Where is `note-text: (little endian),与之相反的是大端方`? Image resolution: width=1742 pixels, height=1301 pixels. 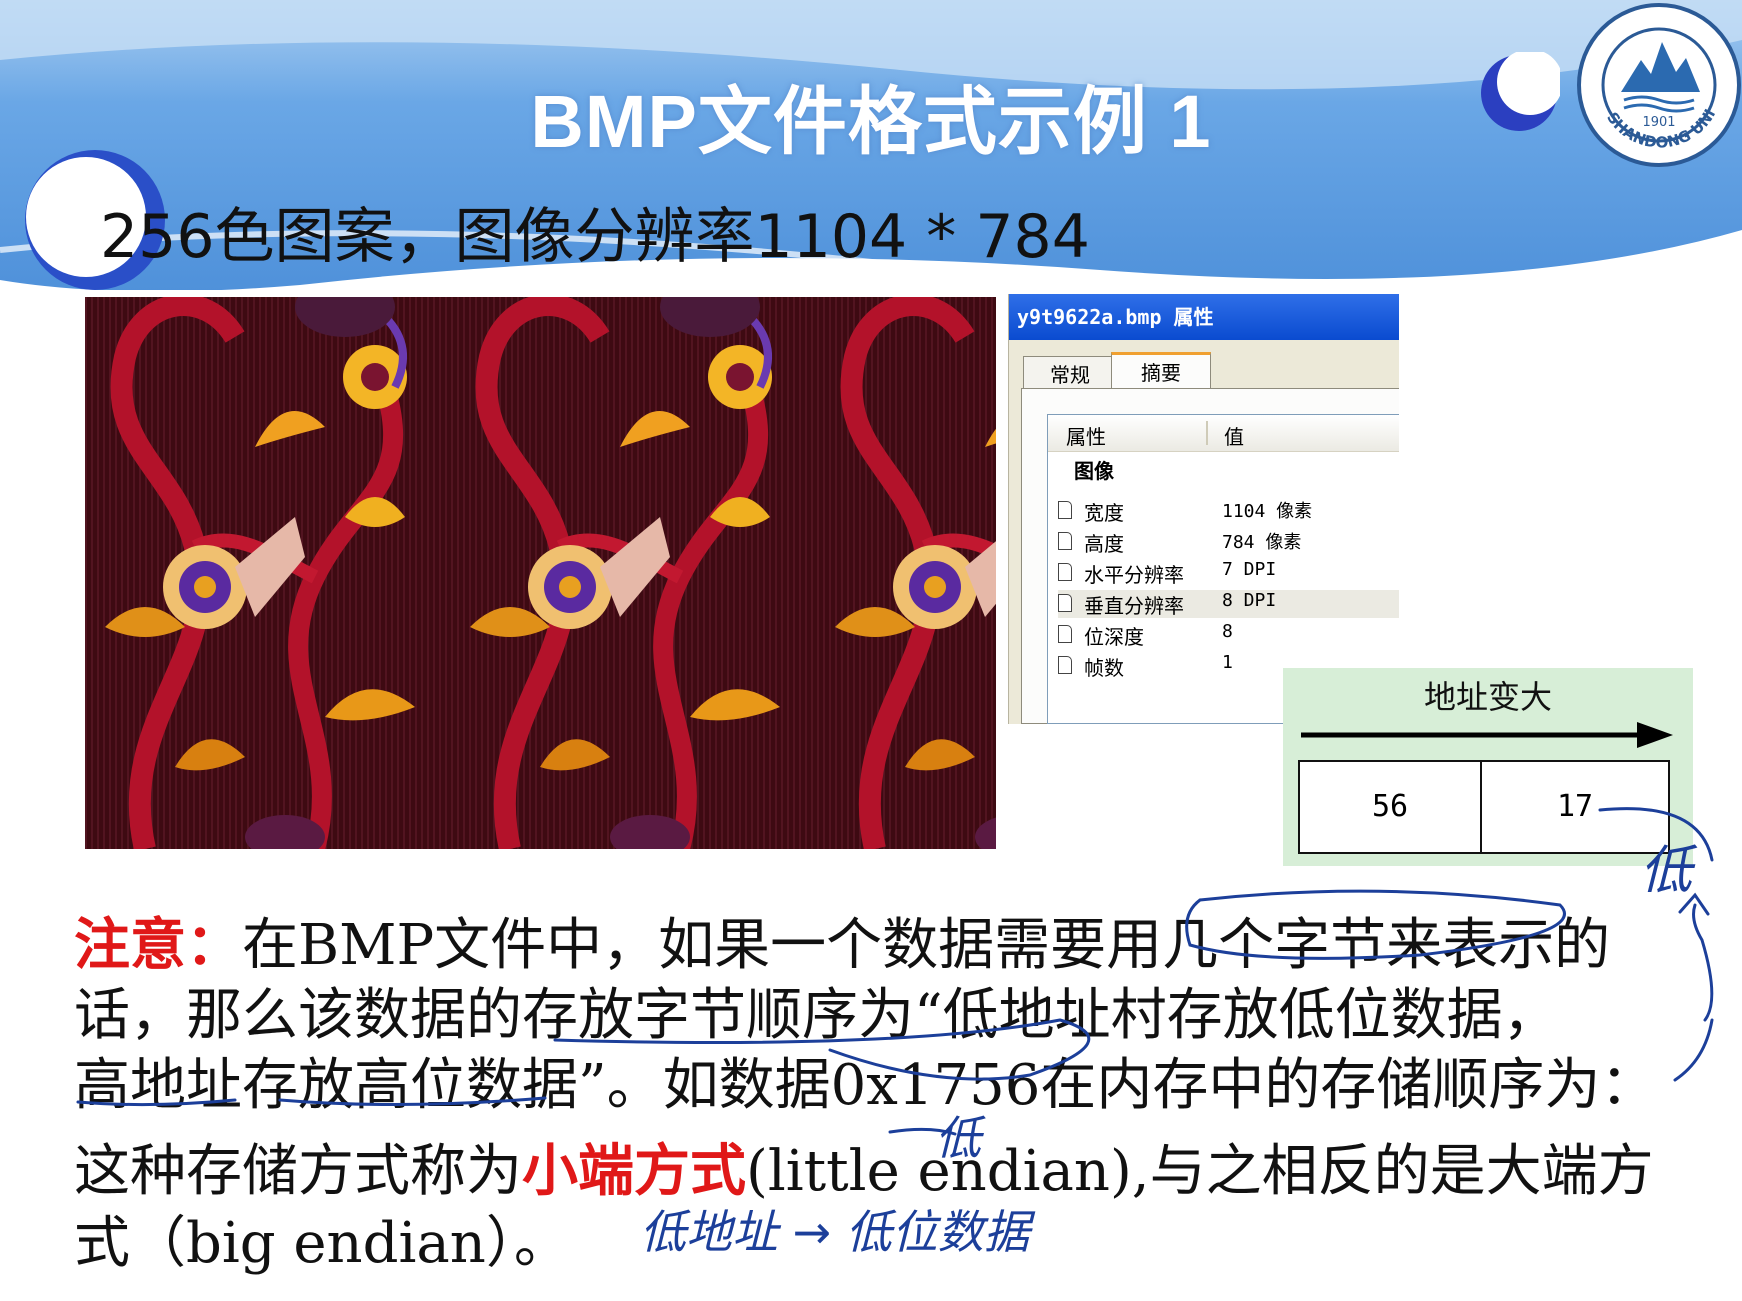 note-text: (little endian),与之相反的是大端方 is located at coordinates (1200, 1171).